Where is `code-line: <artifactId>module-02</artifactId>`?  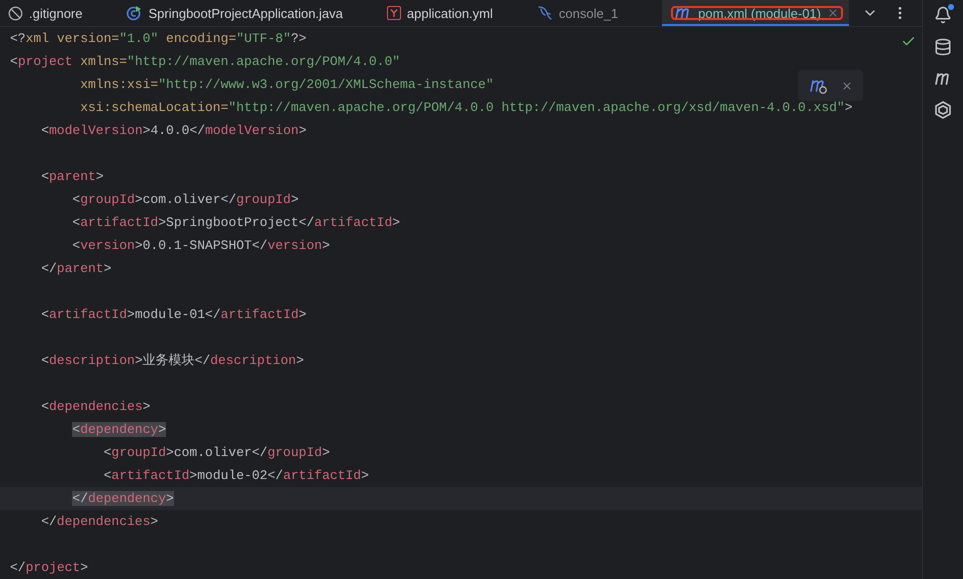 code-line: <artifactId>module-02</artifactId> is located at coordinates (236, 476).